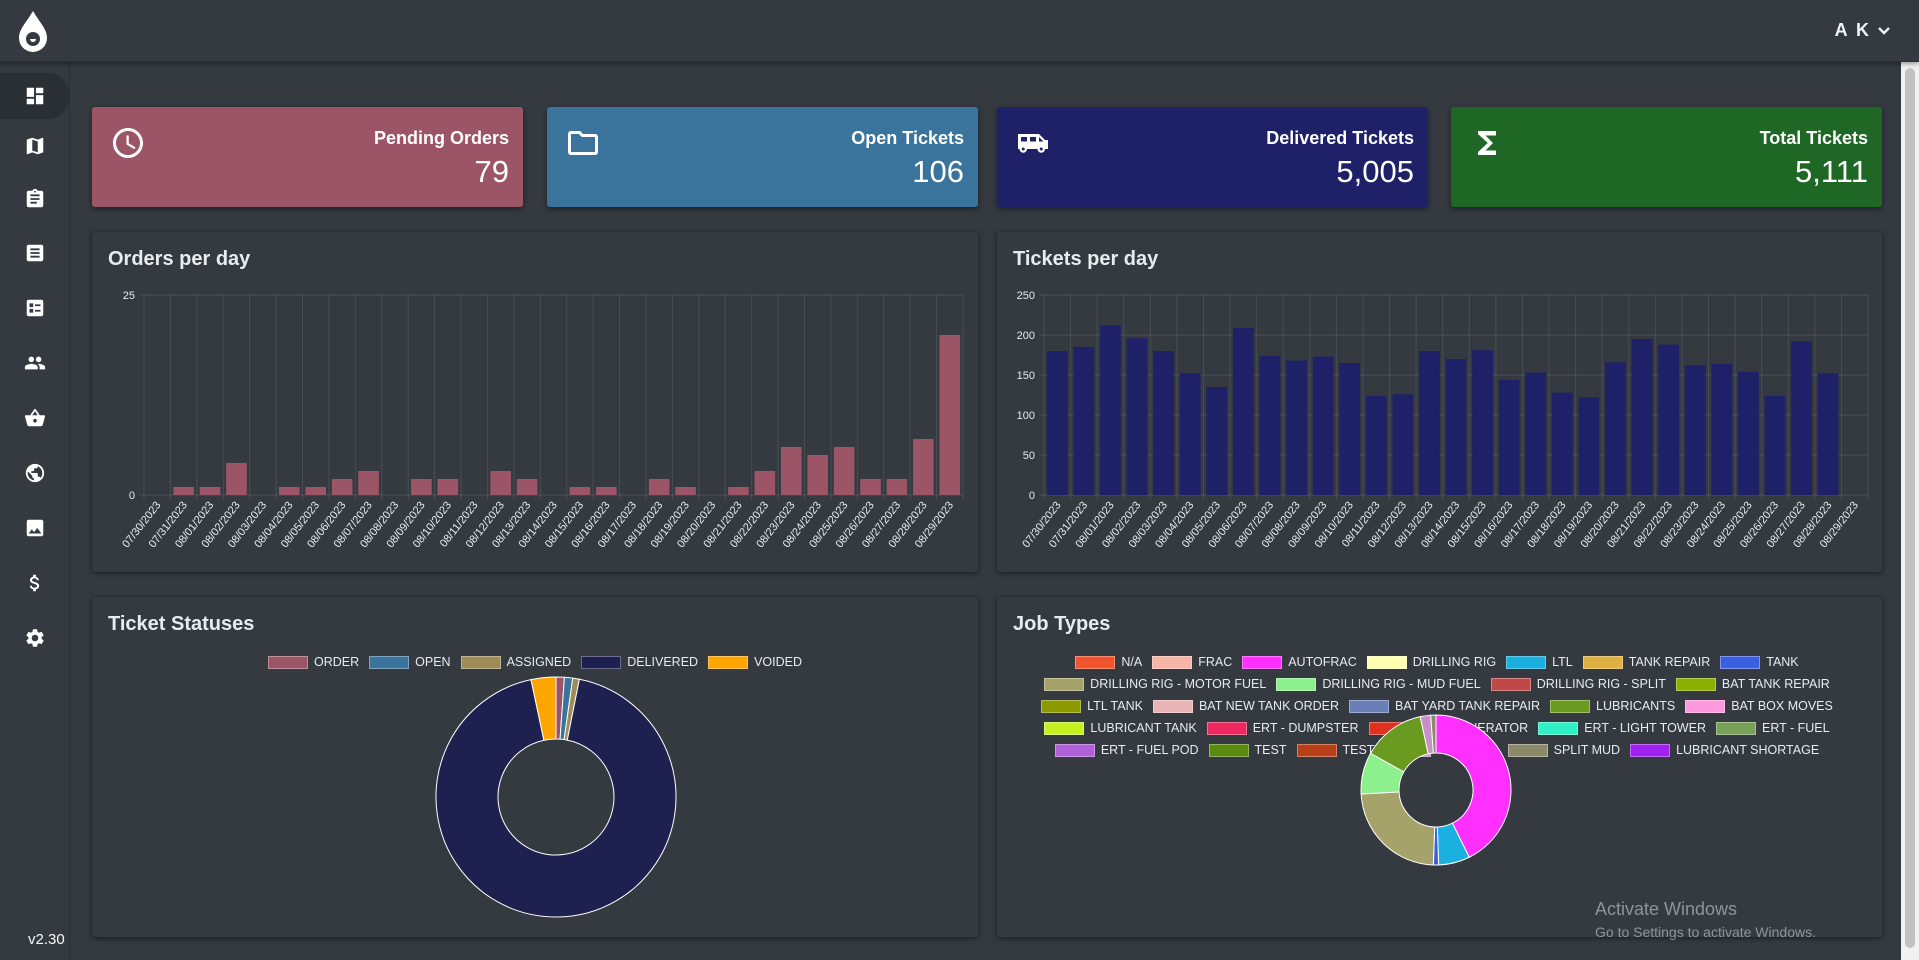  Describe the element at coordinates (1666, 157) in the screenshot. I see `stat-card-total-tickets: Total Tickets 5,111` at that location.